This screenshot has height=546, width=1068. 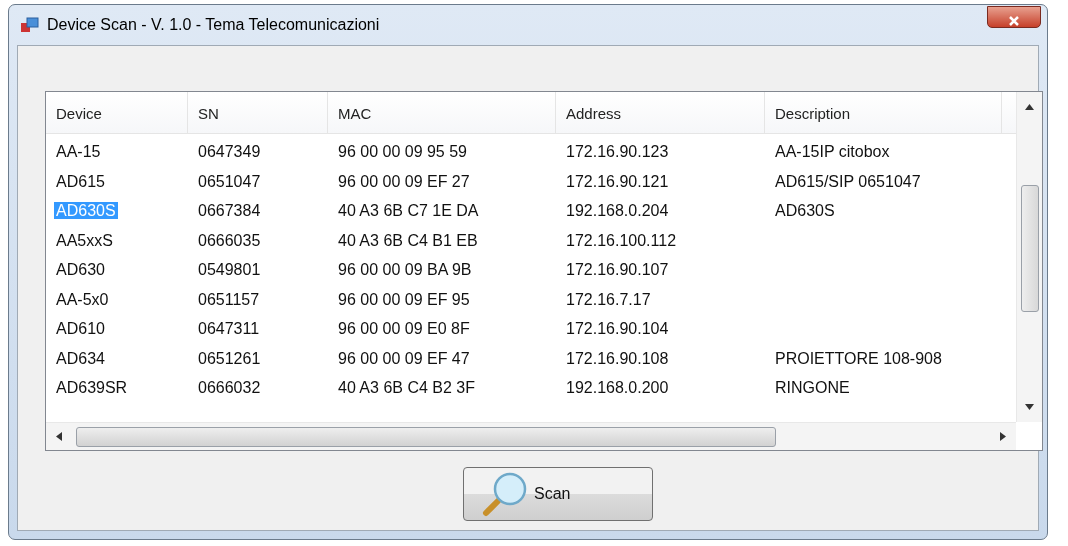 What do you see at coordinates (617, 181) in the screenshot?
I see `table-cell: 172.16.90.121` at bounding box center [617, 181].